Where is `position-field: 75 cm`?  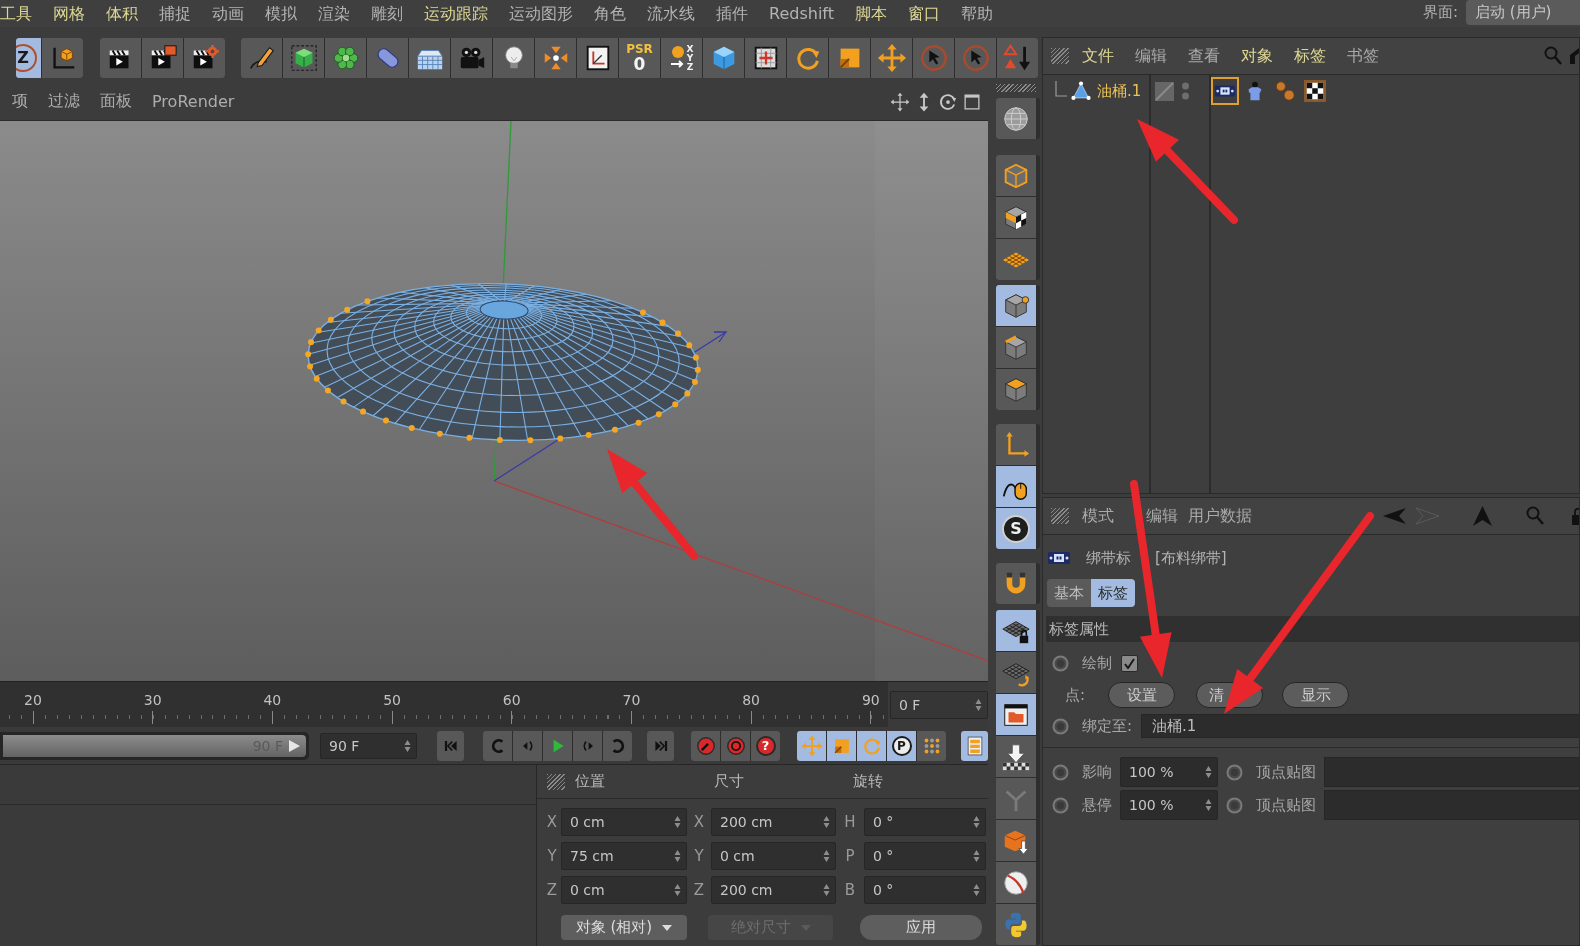 position-field: 75 cm is located at coordinates (624, 856).